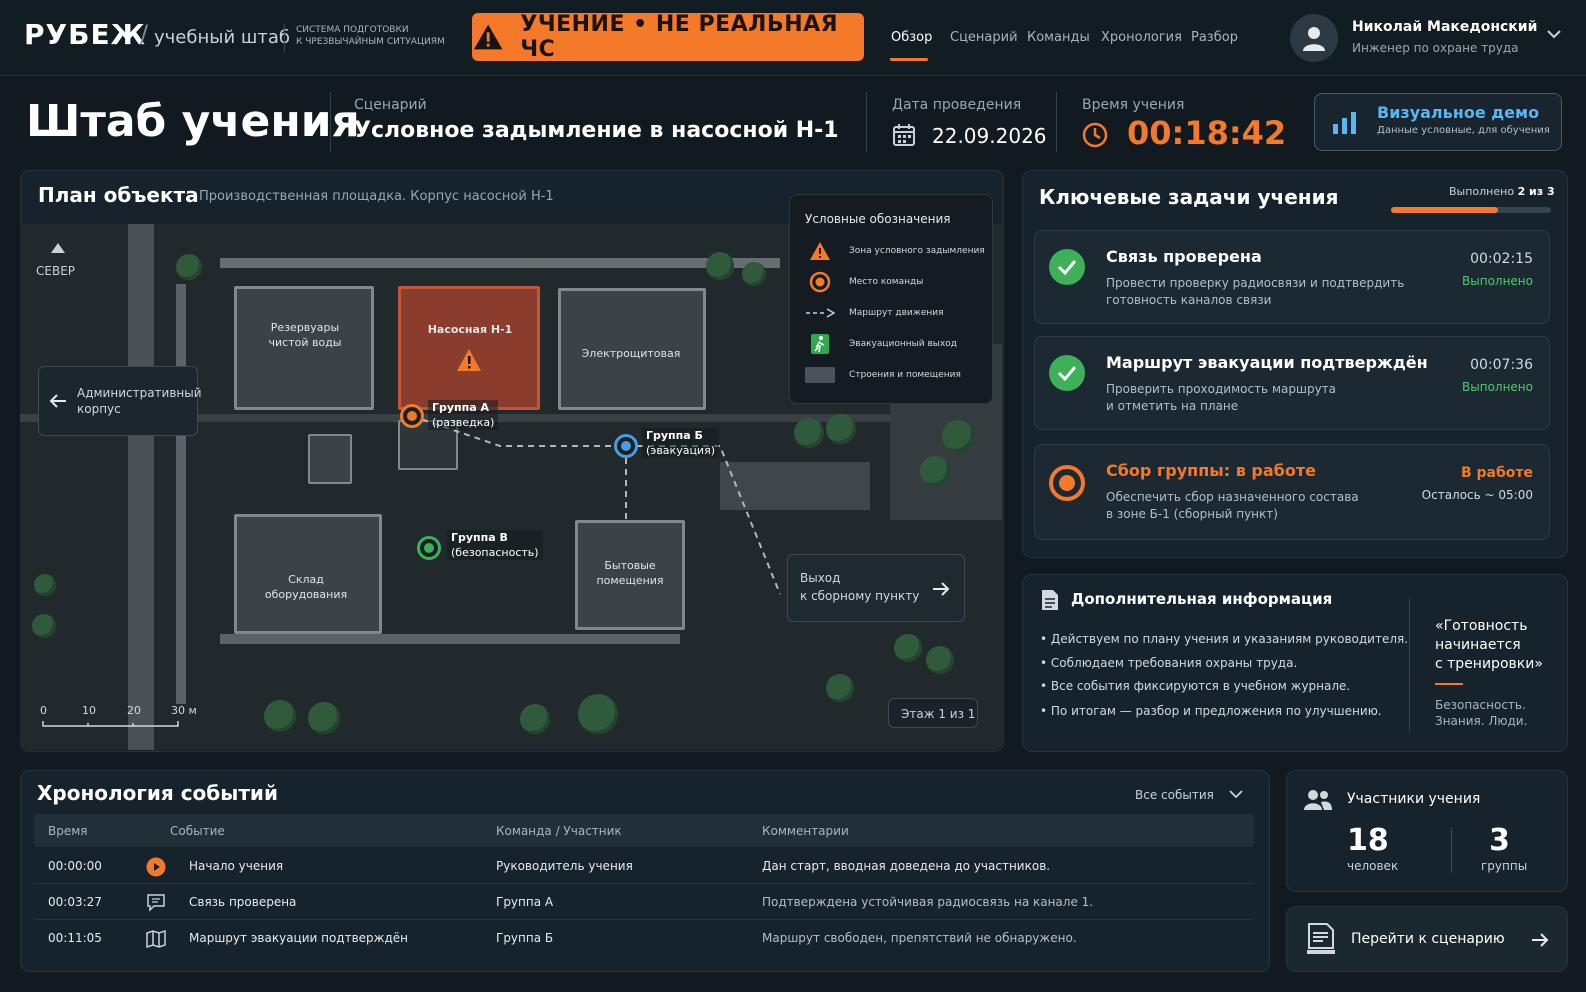  I want to click on scenario-label: Сценарий, so click(390, 105).